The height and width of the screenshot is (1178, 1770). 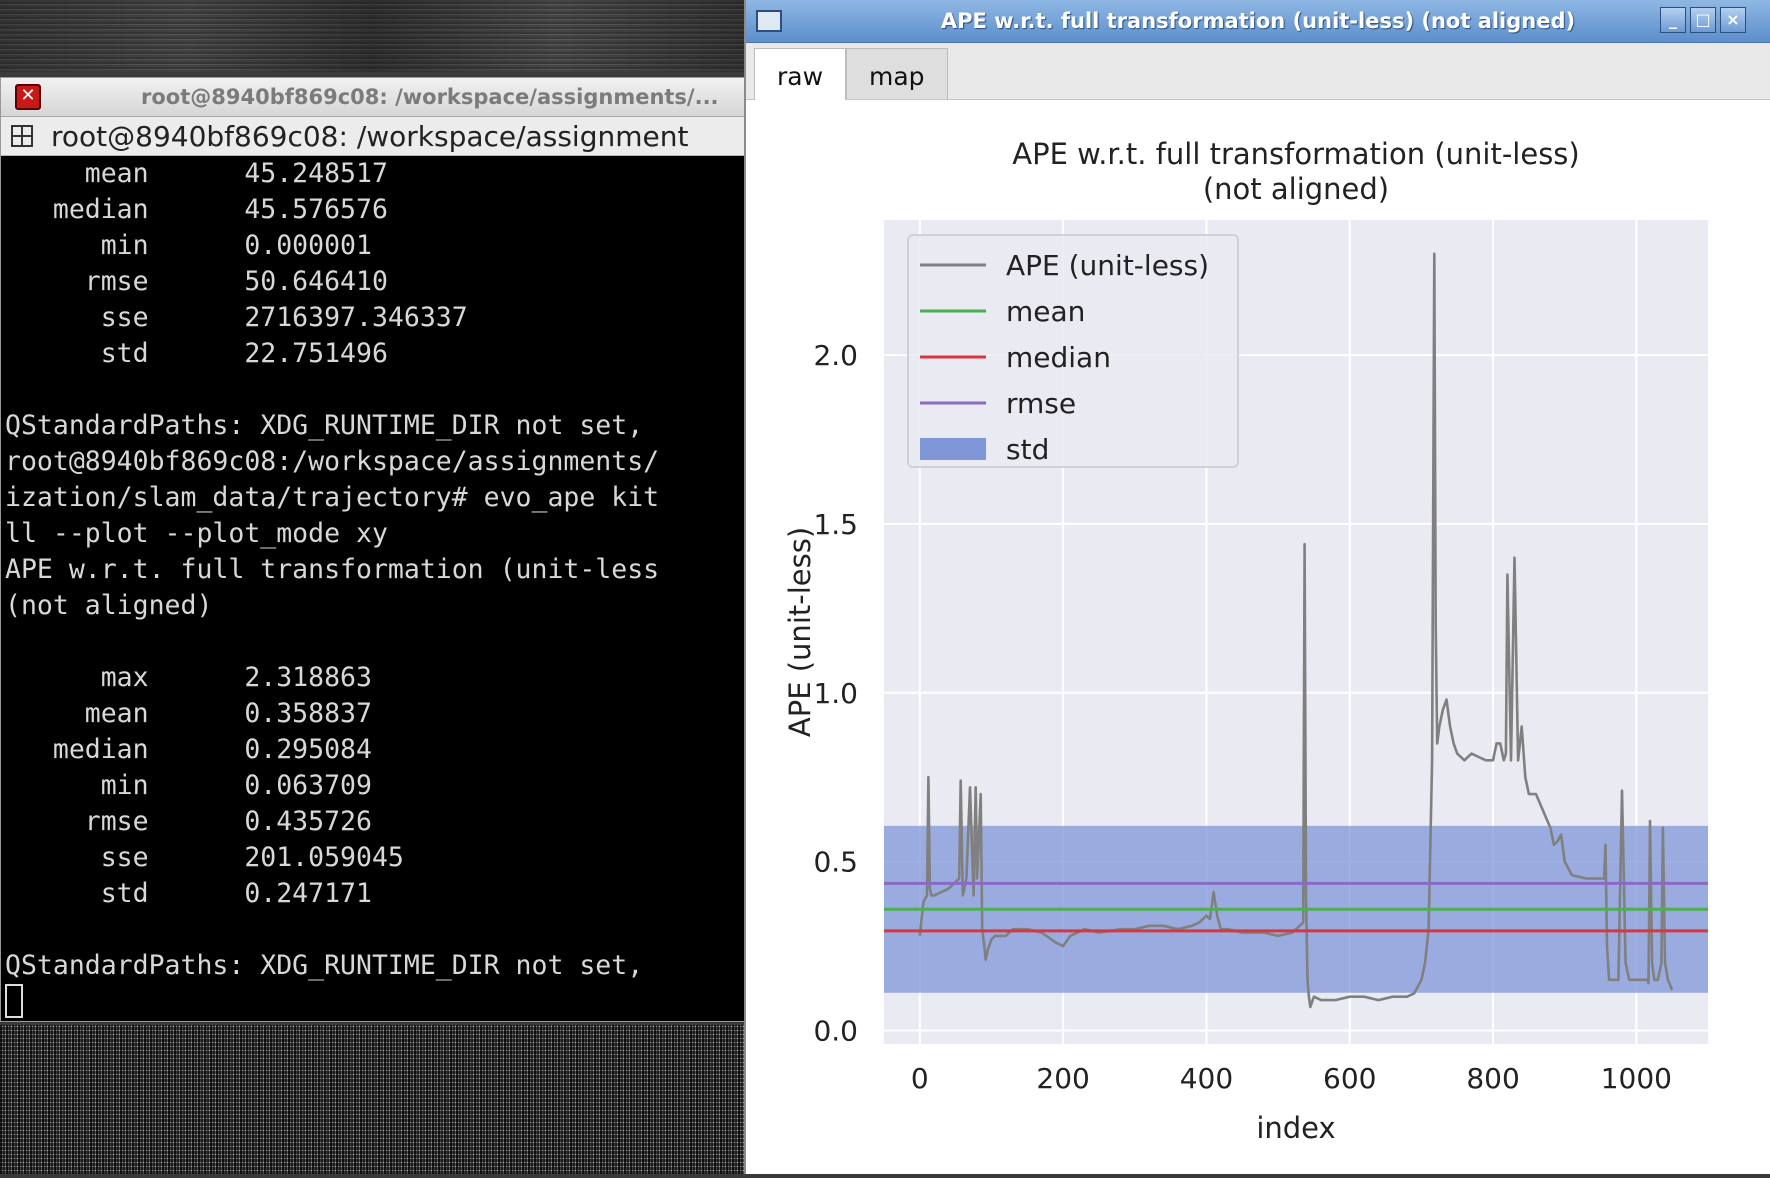 I want to click on terminal-tab-label: root@8940bf869c08: /workspace/assignment, so click(x=369, y=136).